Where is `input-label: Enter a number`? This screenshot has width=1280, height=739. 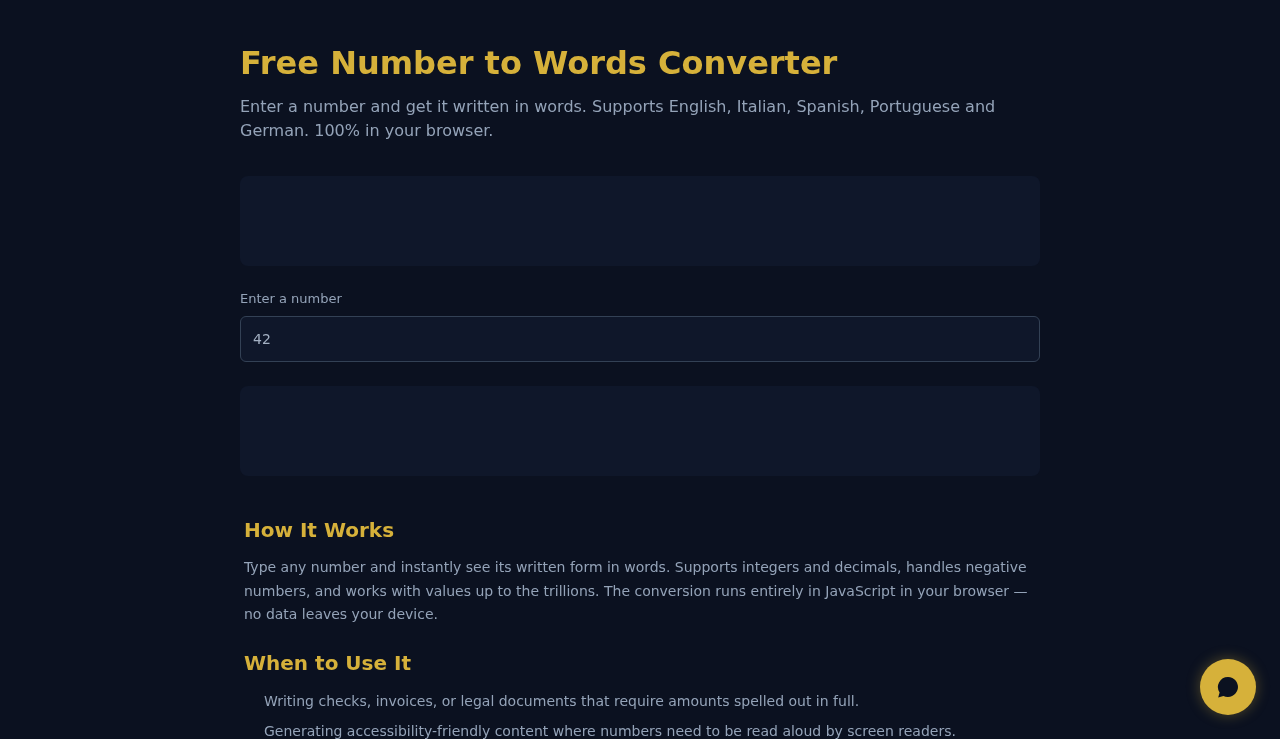
input-label: Enter a number is located at coordinates (291, 299).